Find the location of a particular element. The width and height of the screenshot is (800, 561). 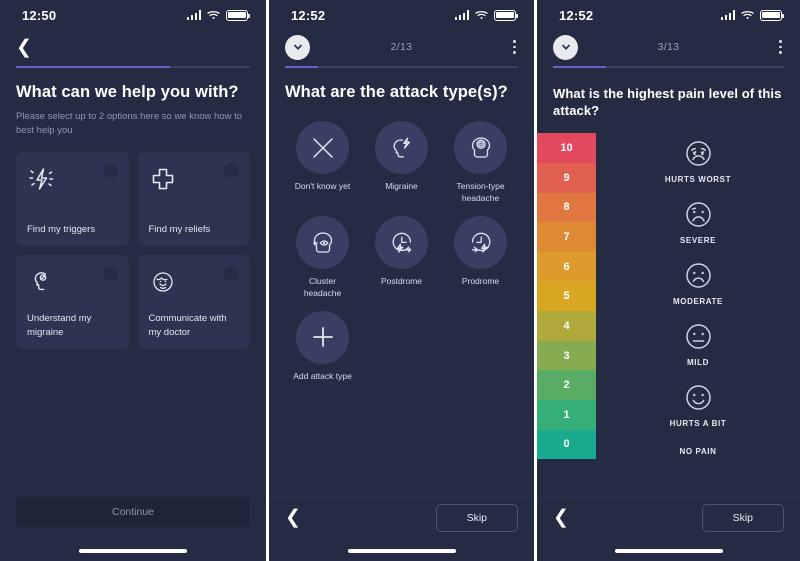

card-communicate-with-my-doctor: Communicate with my doctor is located at coordinates (193, 301).